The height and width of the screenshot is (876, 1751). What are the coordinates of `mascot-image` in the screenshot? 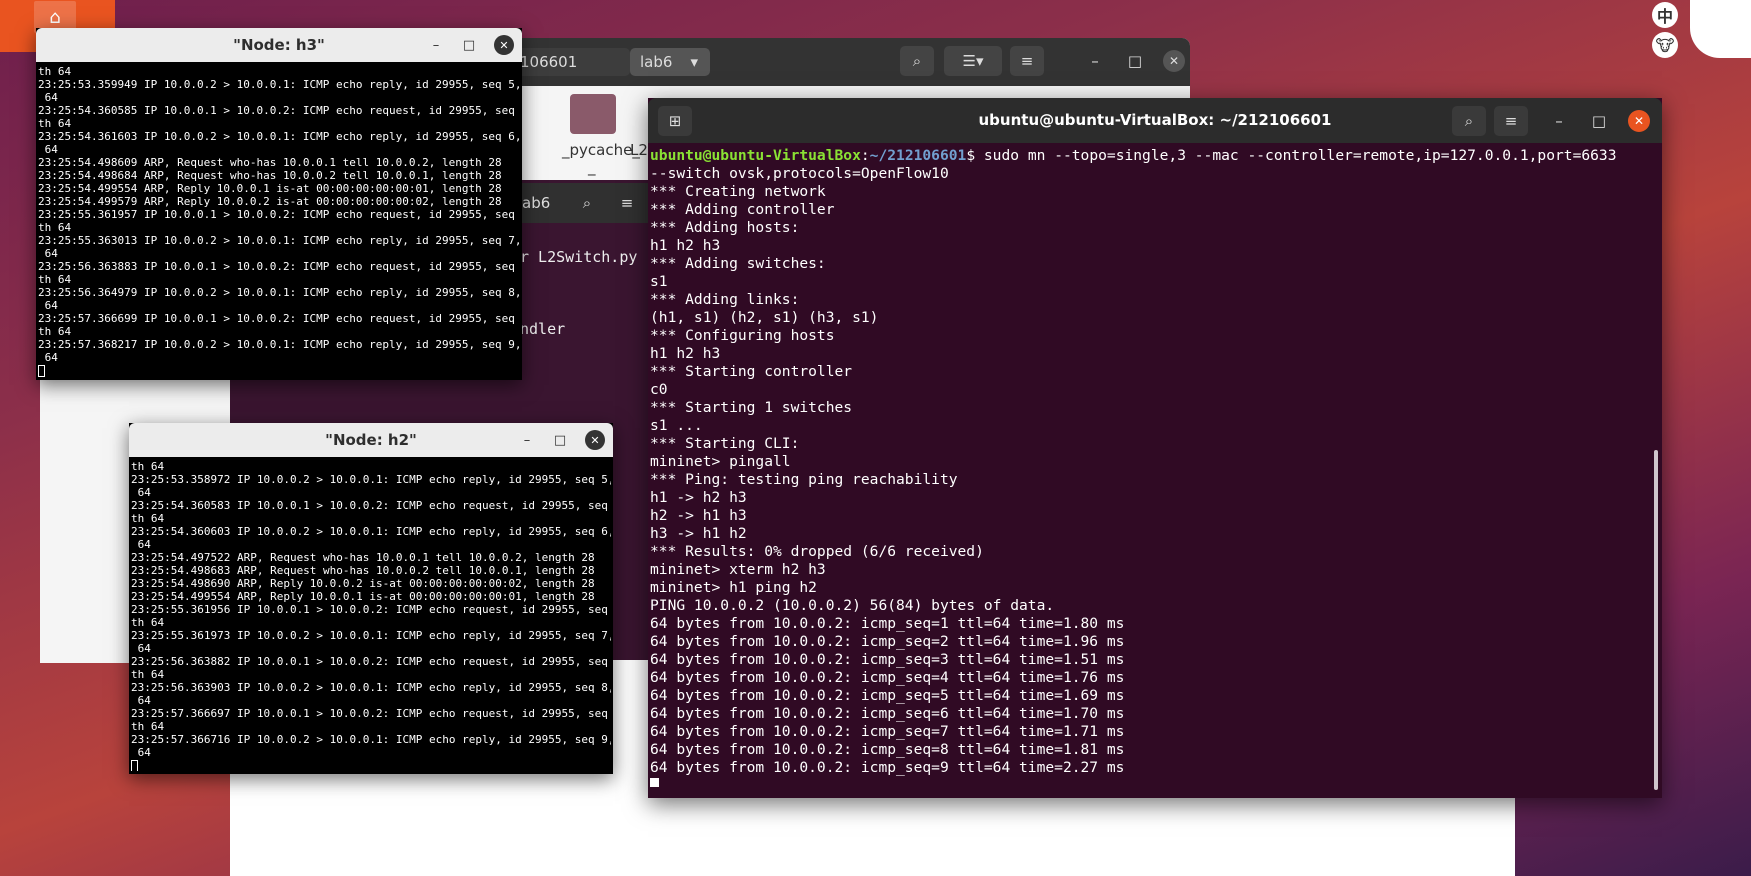 It's located at (1720, 29).